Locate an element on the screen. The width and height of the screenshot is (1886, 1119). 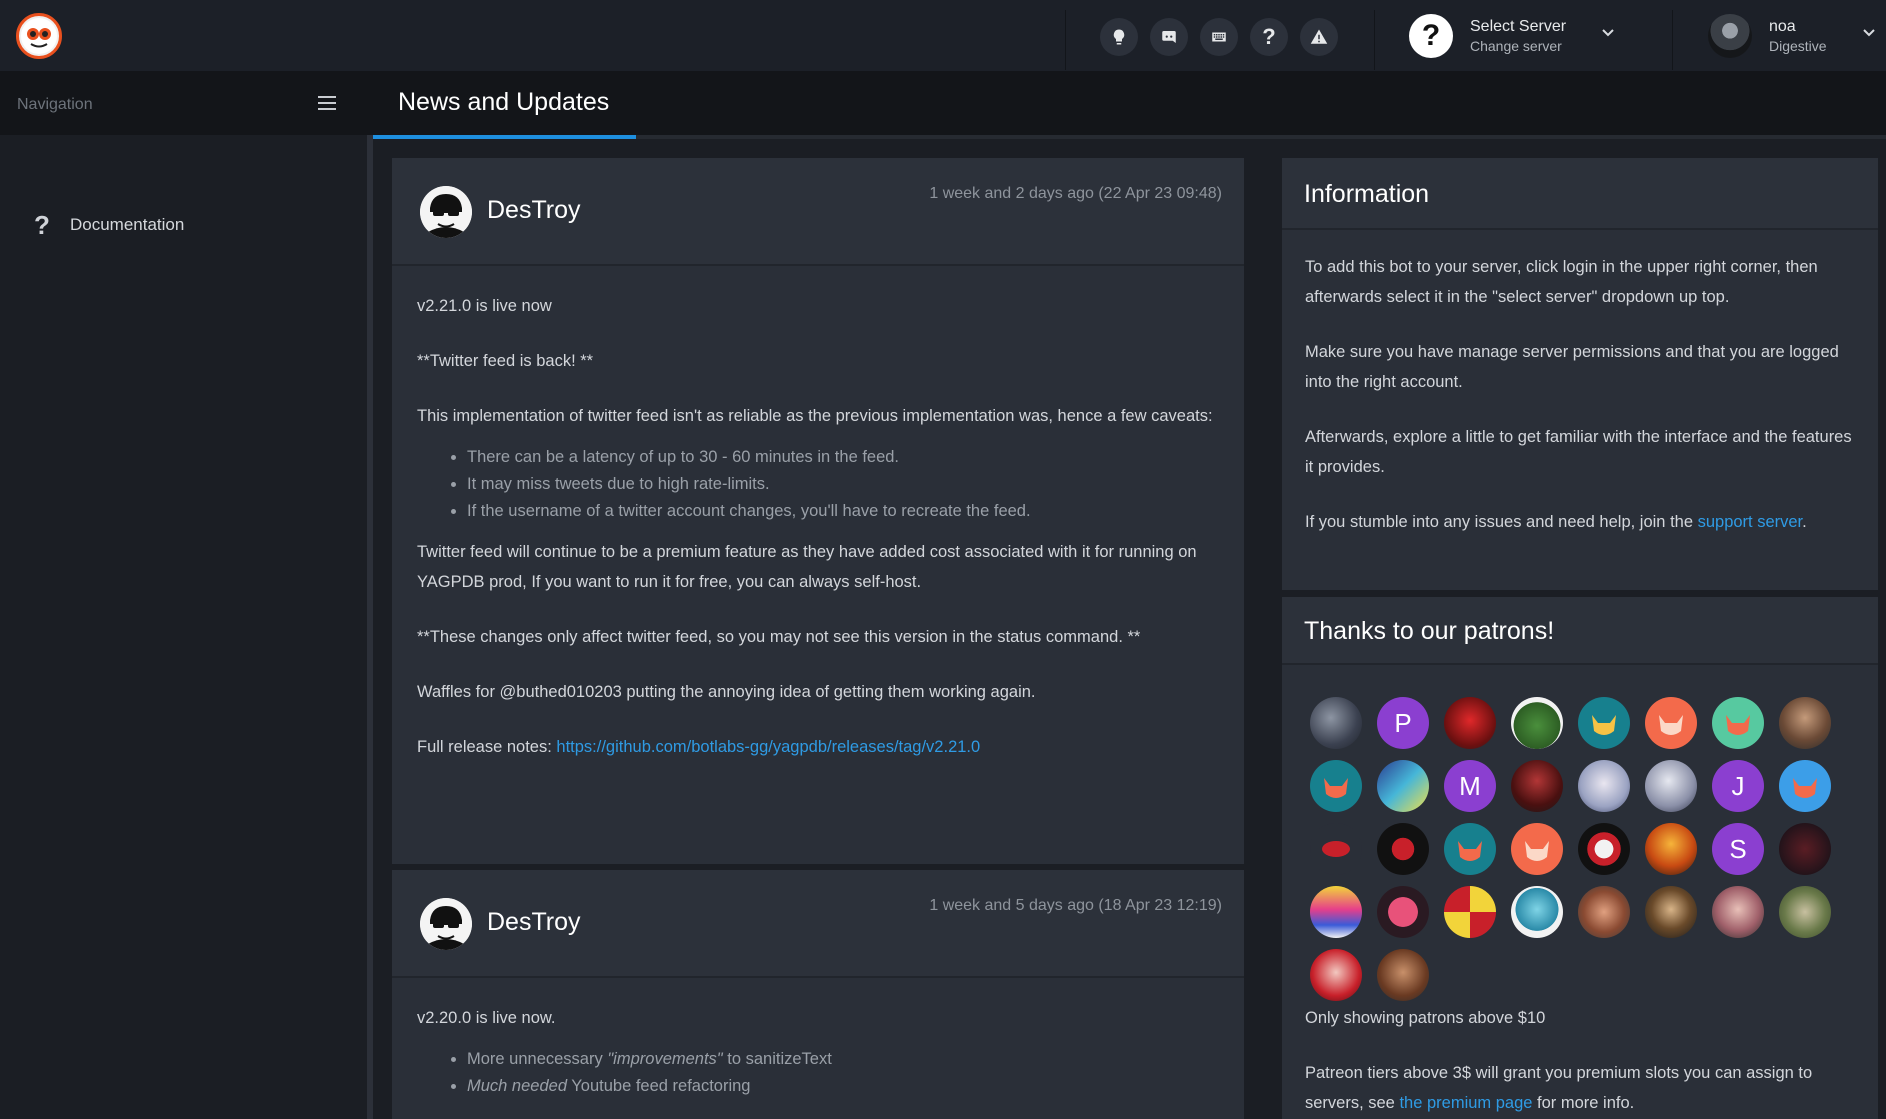
patron-initial: S is located at coordinates (1738, 848).